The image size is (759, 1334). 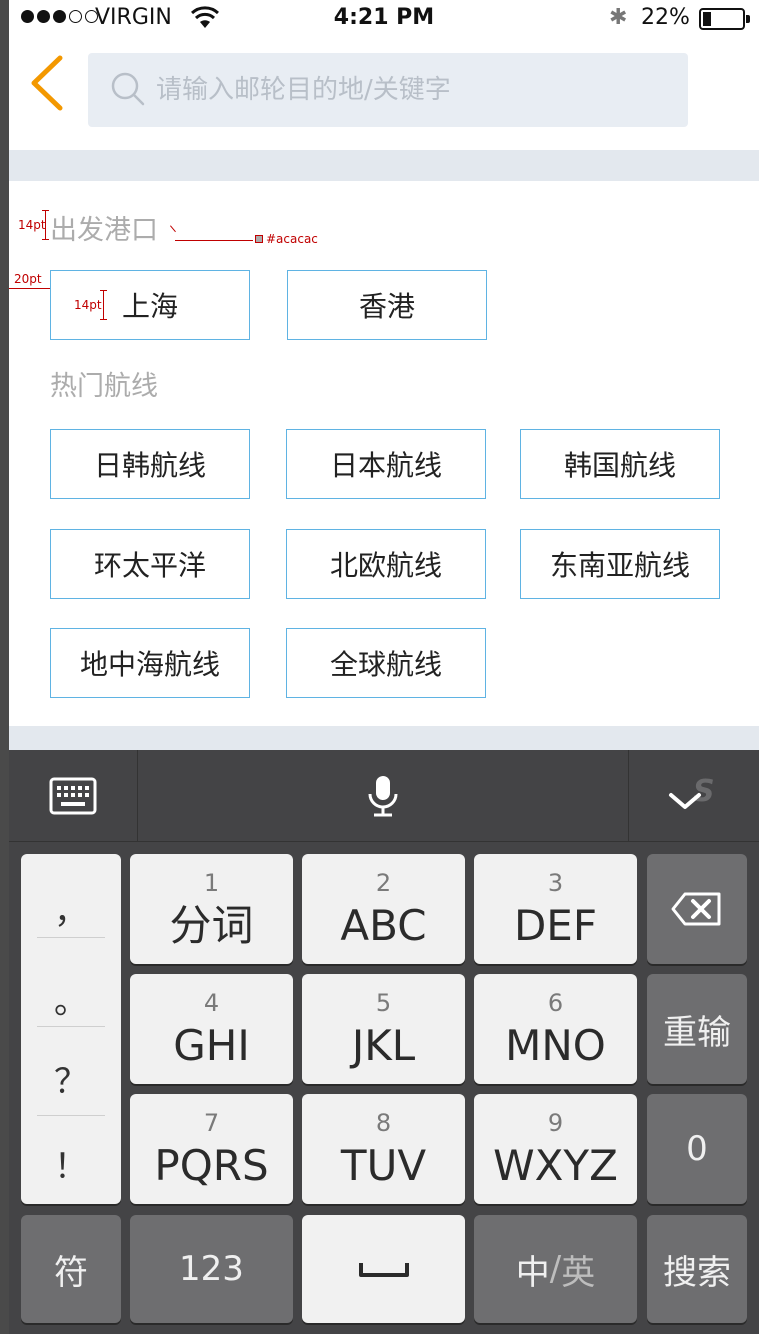 What do you see at coordinates (555, 1029) in the screenshot?
I see `key-6: 6 MNO` at bounding box center [555, 1029].